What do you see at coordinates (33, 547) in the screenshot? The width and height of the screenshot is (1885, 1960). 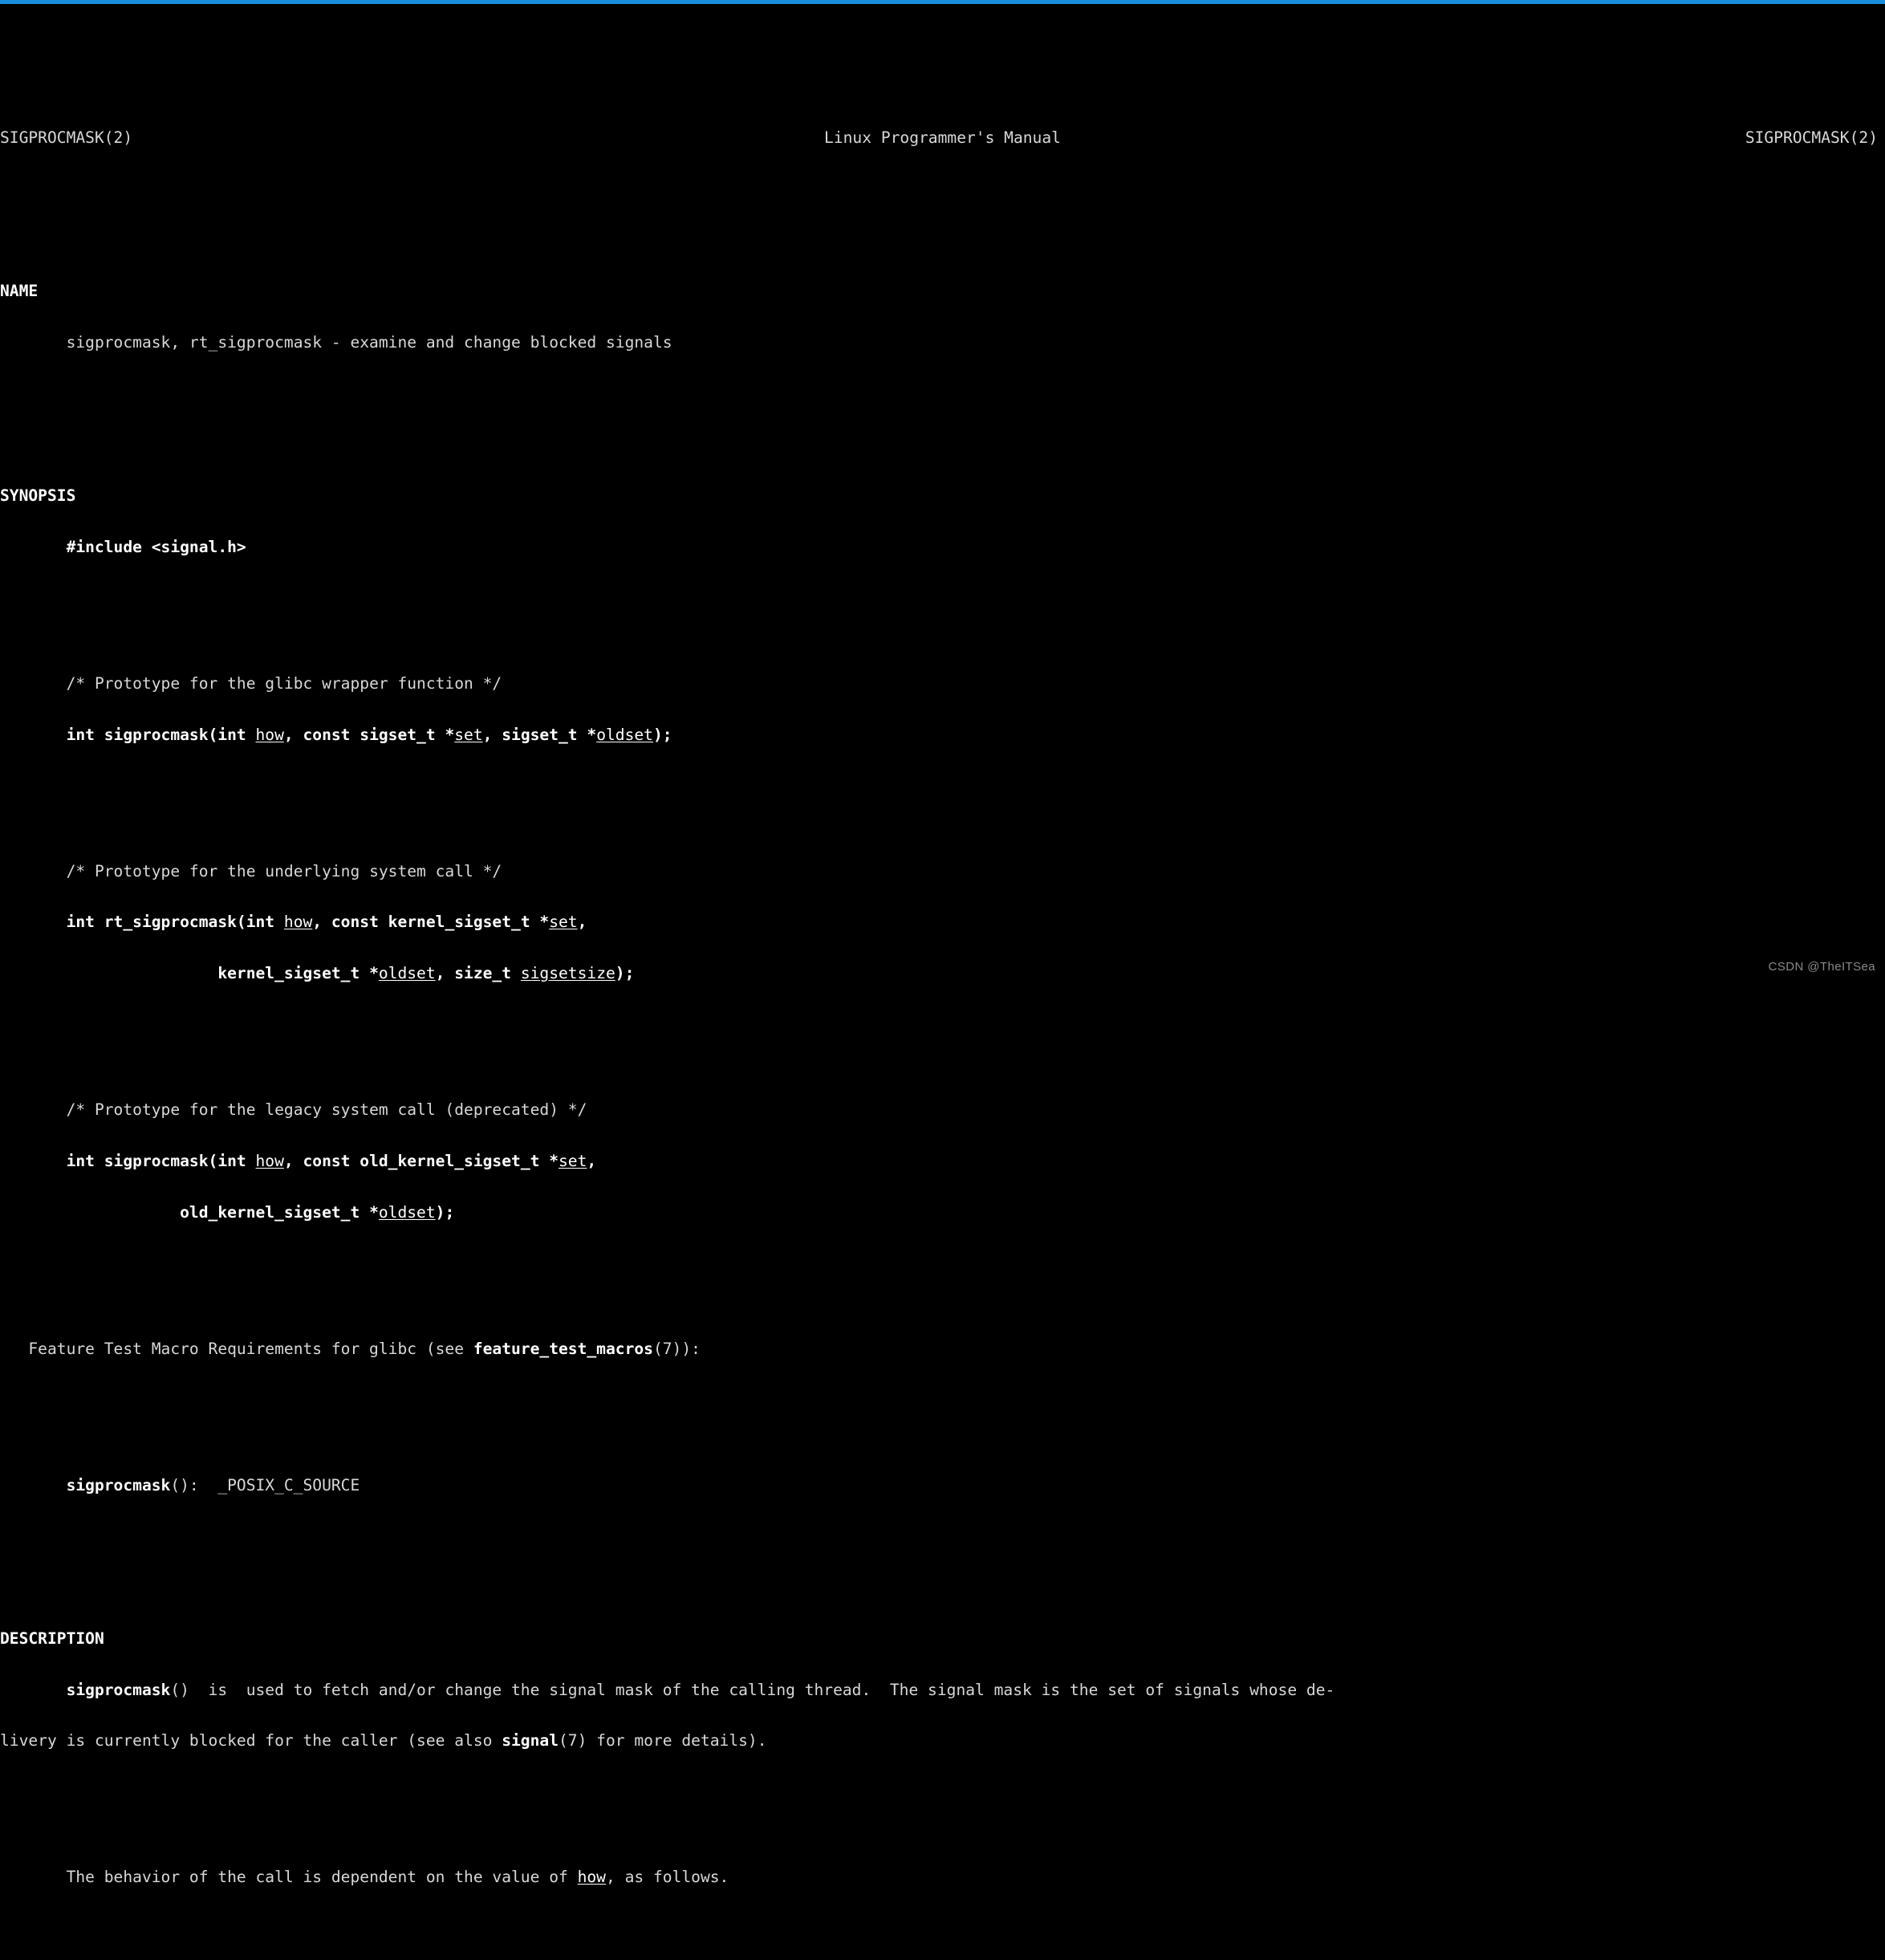 I see `indent` at bounding box center [33, 547].